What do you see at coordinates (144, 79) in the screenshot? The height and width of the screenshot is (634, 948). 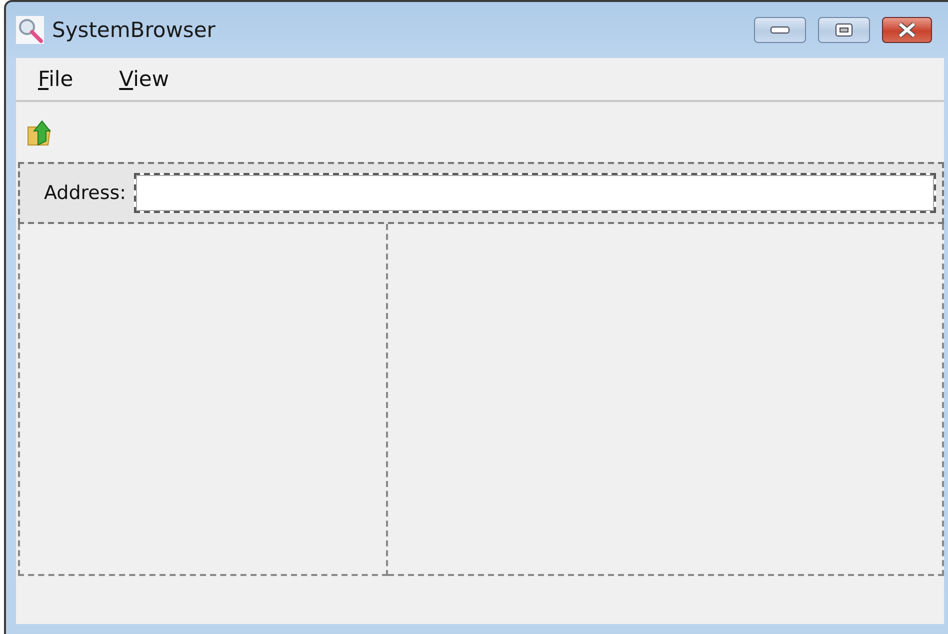 I see `menu-item: View` at bounding box center [144, 79].